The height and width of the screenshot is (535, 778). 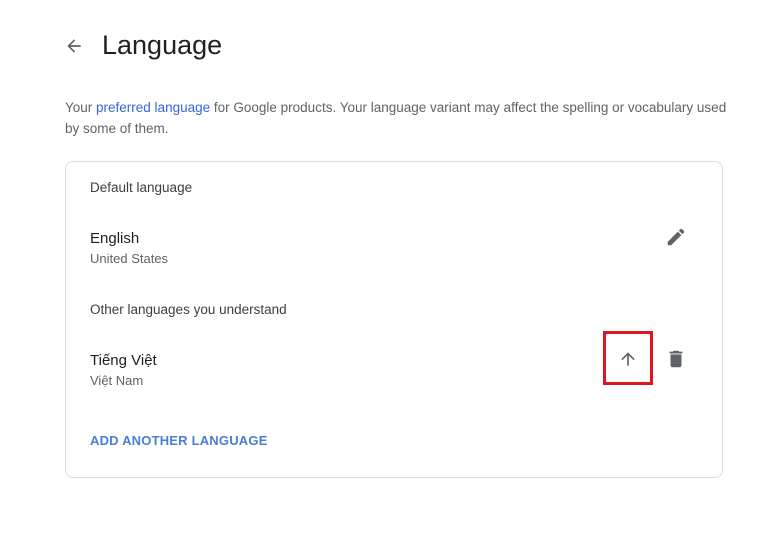 I want to click on other-language-region: Việt Nam, so click(x=117, y=380).